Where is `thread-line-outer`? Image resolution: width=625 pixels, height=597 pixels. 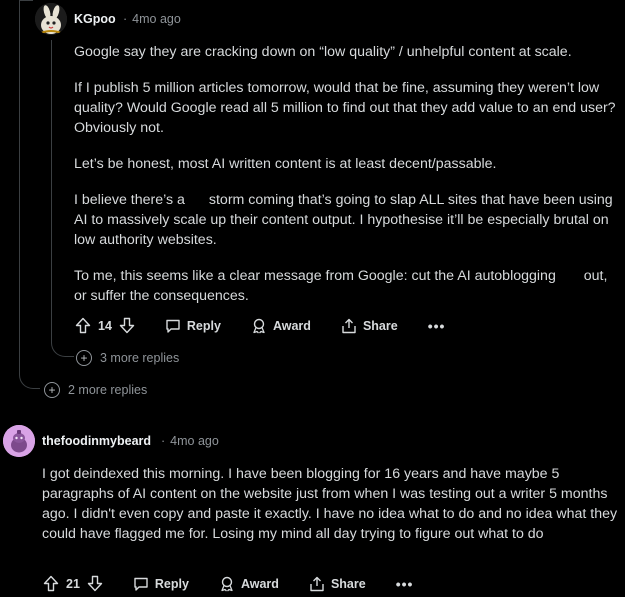
thread-line-outer is located at coordinates (19, 187).